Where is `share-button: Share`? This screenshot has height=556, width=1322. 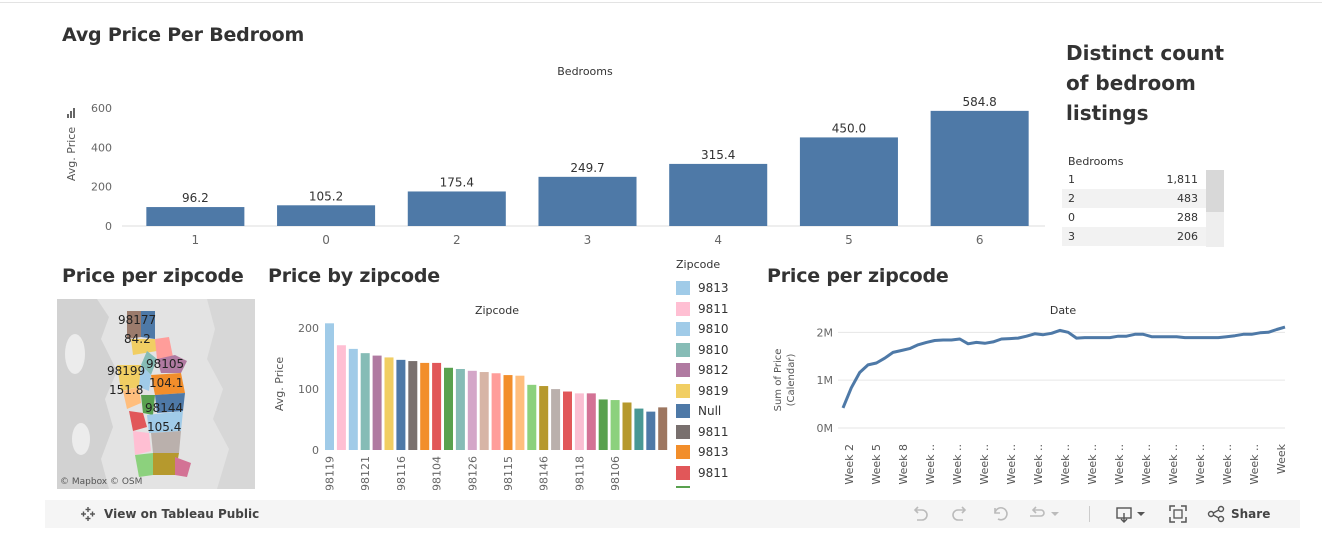
share-button: Share is located at coordinates (1238, 514).